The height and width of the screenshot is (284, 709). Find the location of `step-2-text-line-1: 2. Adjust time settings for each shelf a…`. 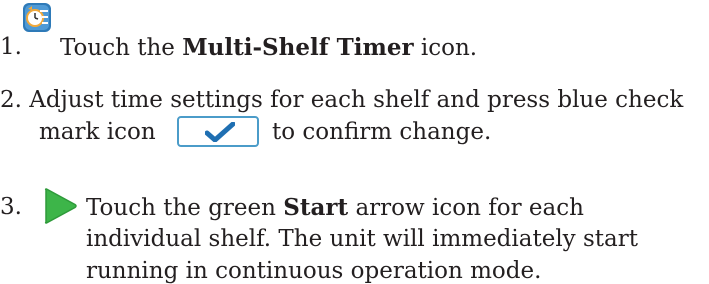

step-2-text-line-1: 2. Adjust time settings for each shelf a… is located at coordinates (341, 100).